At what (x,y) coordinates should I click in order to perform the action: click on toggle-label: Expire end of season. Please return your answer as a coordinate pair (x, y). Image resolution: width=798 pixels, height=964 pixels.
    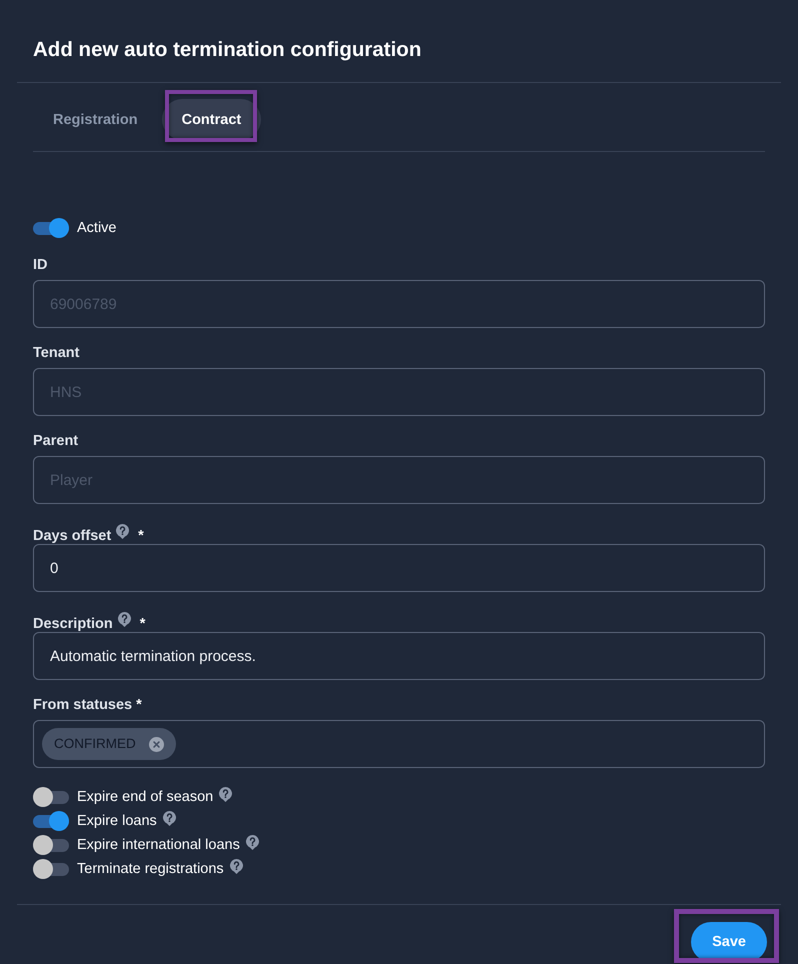
    Looking at the image, I should click on (145, 797).